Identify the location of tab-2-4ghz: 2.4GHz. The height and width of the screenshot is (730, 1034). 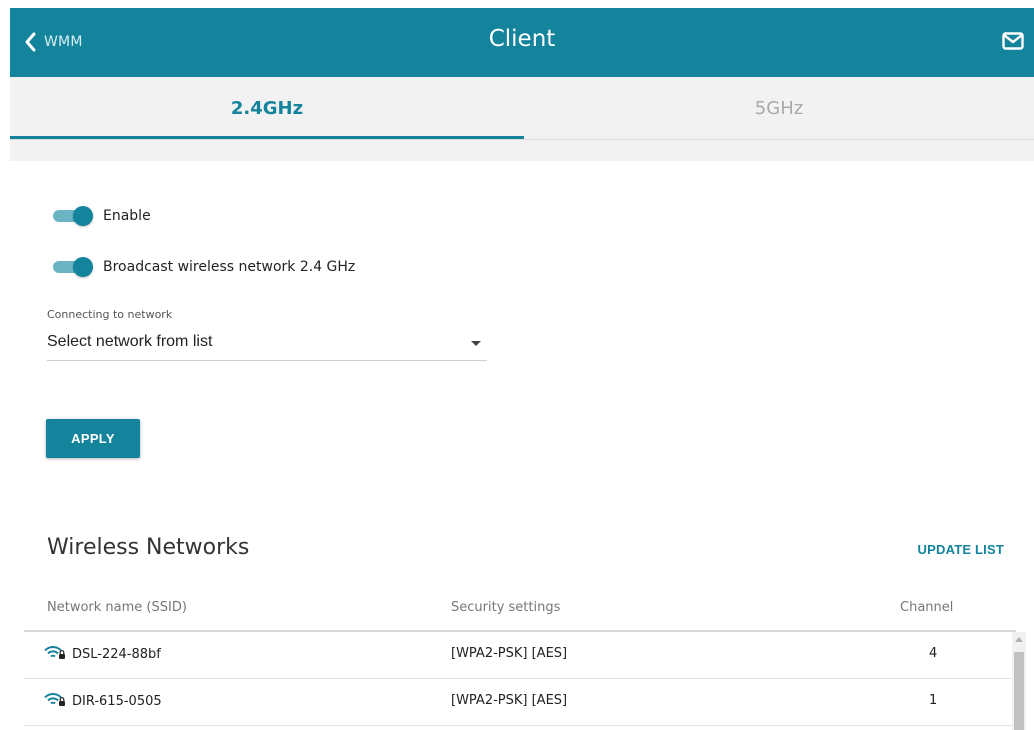
(267, 108).